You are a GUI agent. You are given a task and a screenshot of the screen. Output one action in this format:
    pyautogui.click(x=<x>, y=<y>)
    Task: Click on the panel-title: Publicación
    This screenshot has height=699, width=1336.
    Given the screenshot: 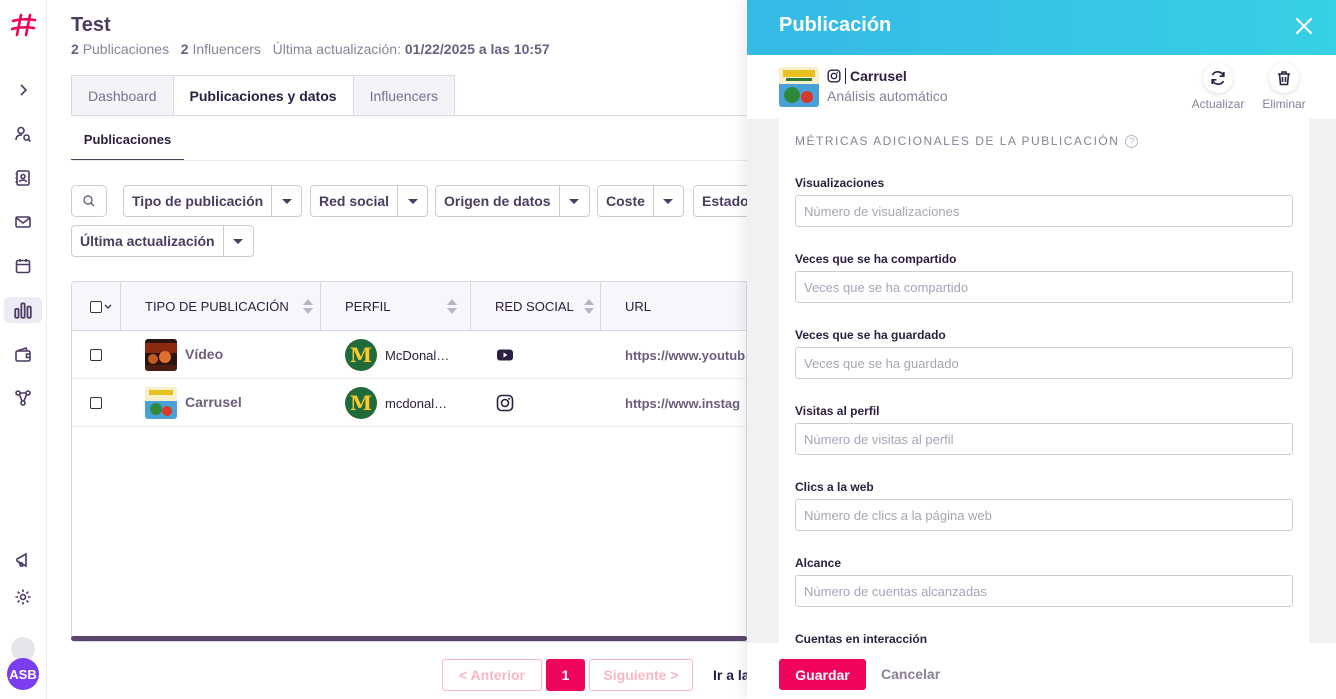 What is the action you would take?
    pyautogui.click(x=835, y=25)
    